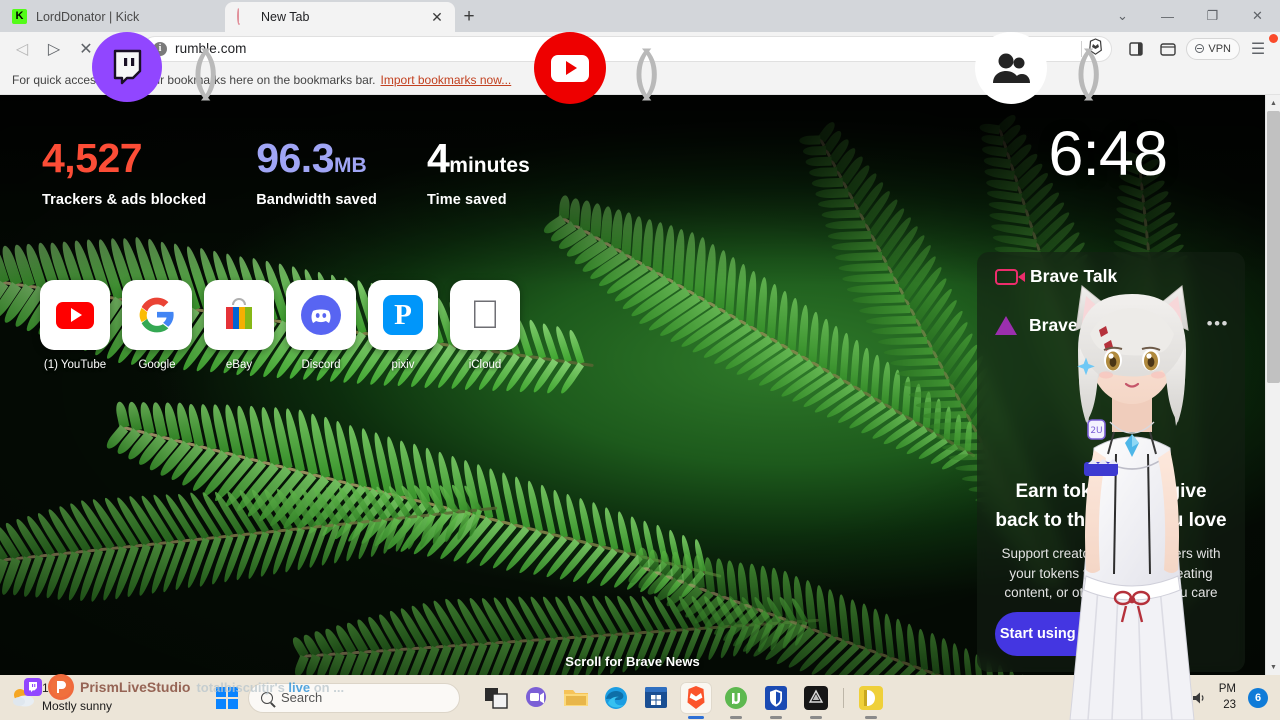 The height and width of the screenshot is (720, 1280). What do you see at coordinates (157, 365) in the screenshot?
I see `tile-label: Google` at bounding box center [157, 365].